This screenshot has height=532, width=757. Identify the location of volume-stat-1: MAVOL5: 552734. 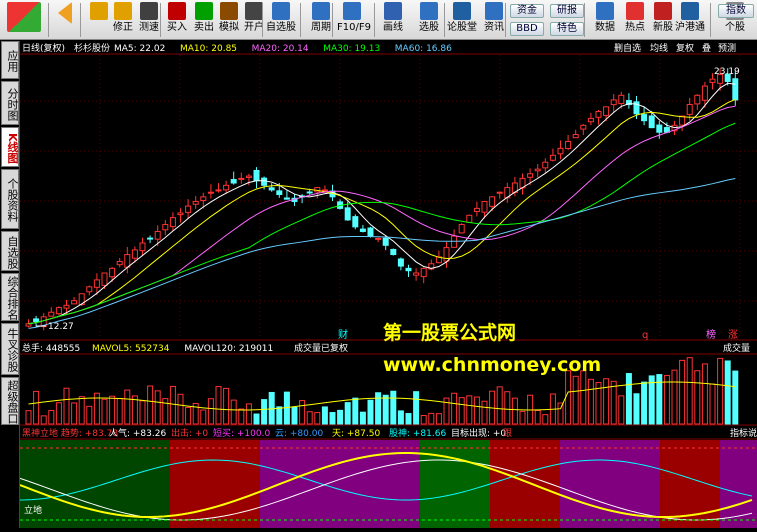
(131, 349).